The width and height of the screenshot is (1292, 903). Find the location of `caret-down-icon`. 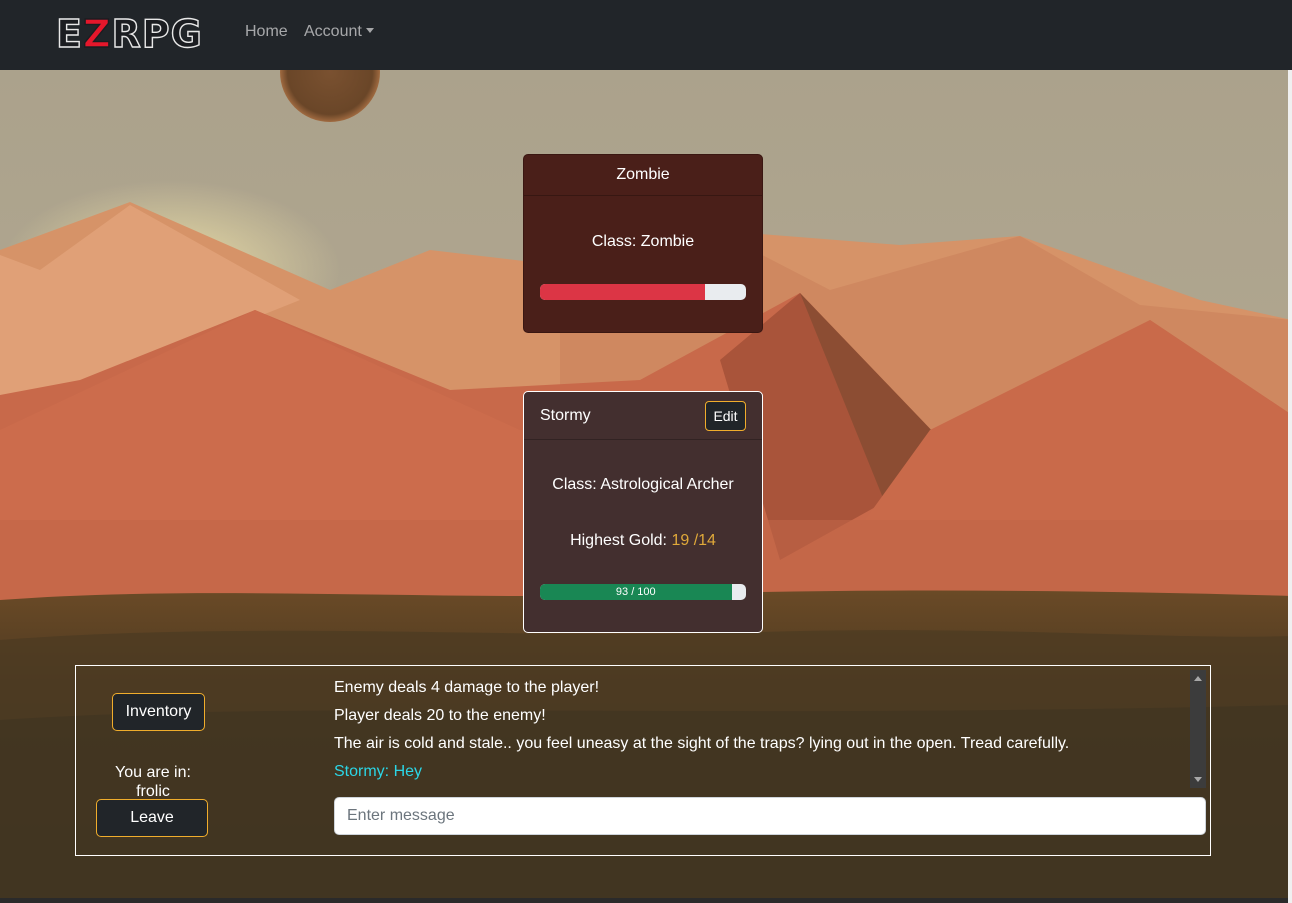

caret-down-icon is located at coordinates (369, 30).